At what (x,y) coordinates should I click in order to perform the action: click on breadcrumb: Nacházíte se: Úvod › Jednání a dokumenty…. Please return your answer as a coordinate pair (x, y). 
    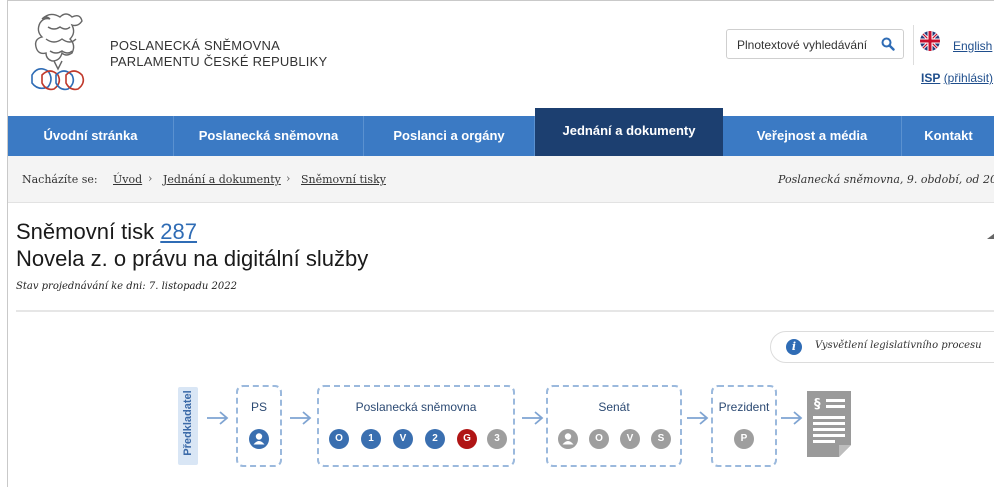
    Looking at the image, I should click on (501, 179).